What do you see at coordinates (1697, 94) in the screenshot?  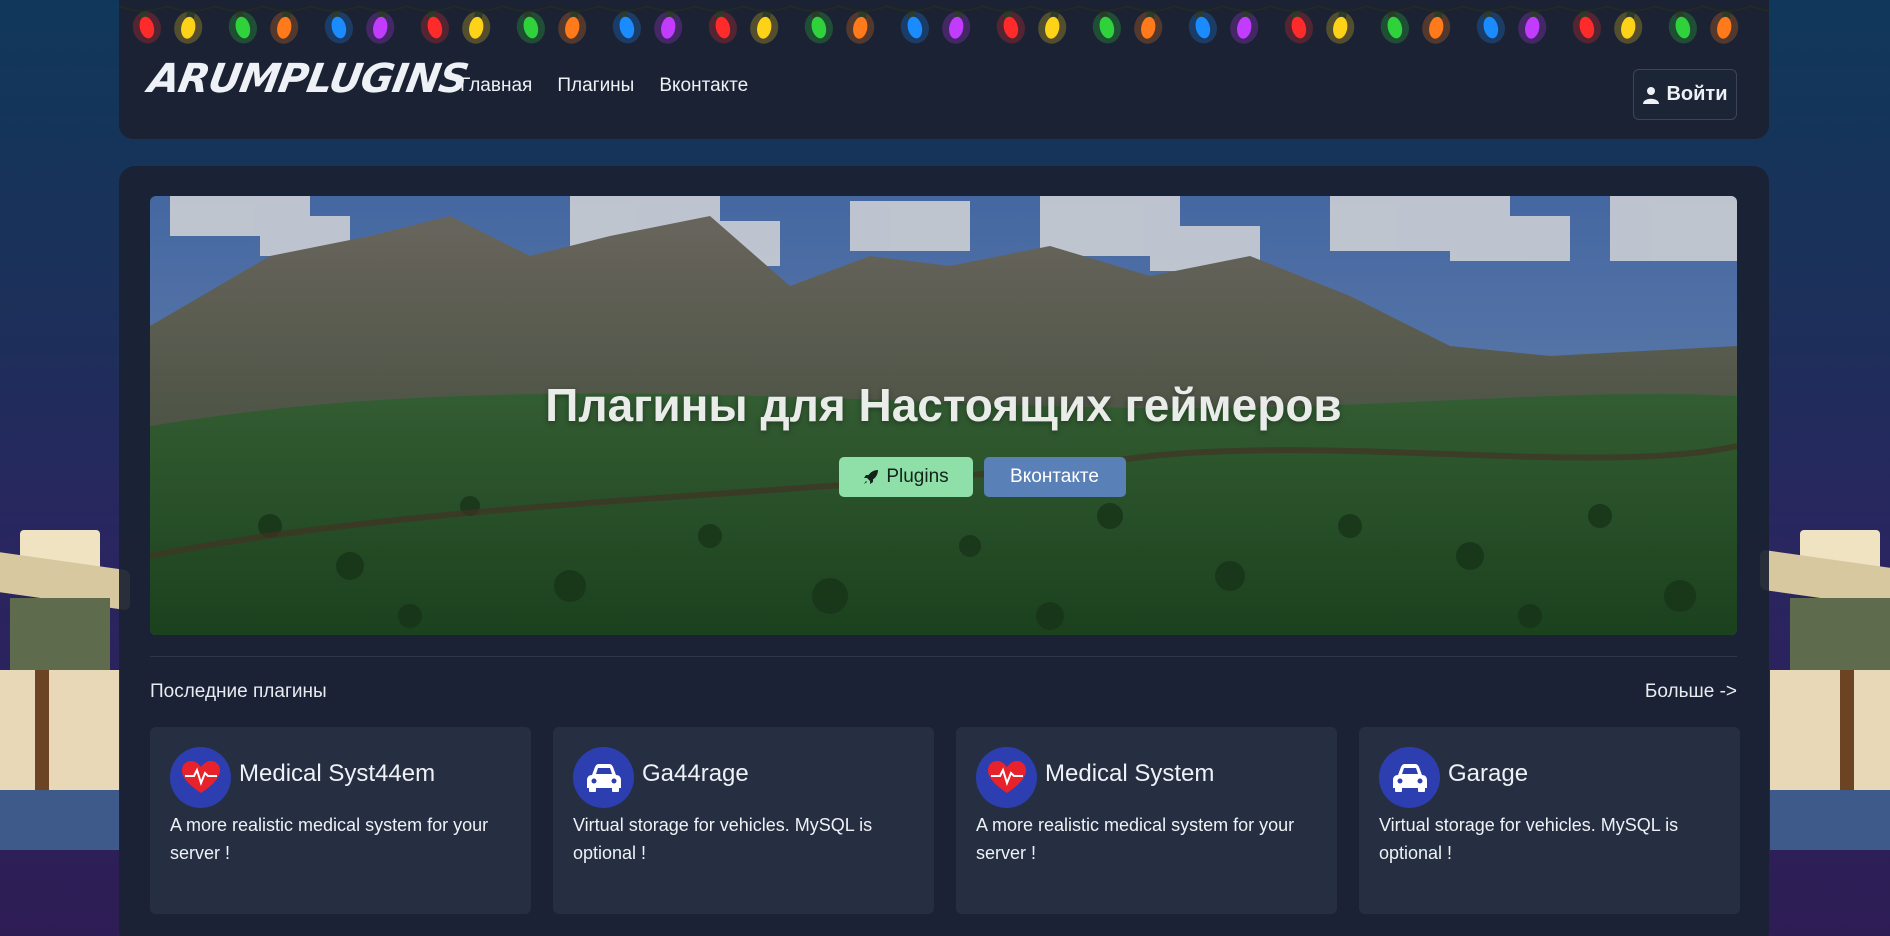 I see `login-button-label: Войти` at bounding box center [1697, 94].